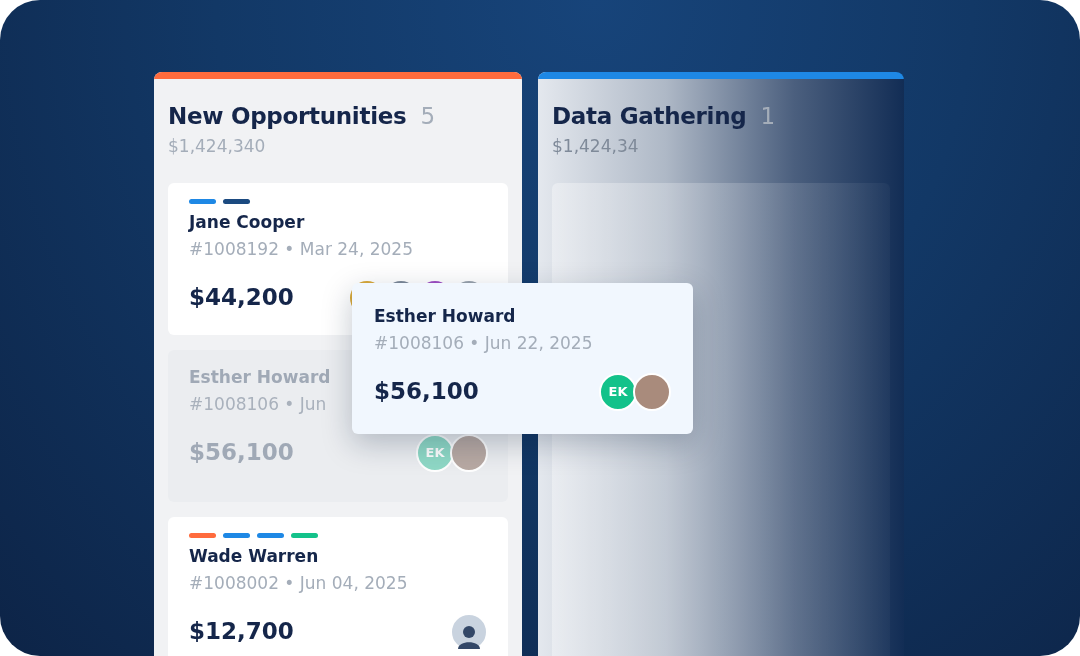 This screenshot has width=1080, height=656. What do you see at coordinates (299, 584) in the screenshot?
I see `deal-id-date: #1008002 • Jun 04, 2025` at bounding box center [299, 584].